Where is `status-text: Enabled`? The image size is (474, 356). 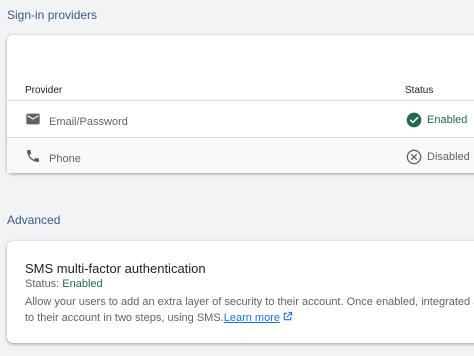 status-text: Enabled is located at coordinates (447, 120).